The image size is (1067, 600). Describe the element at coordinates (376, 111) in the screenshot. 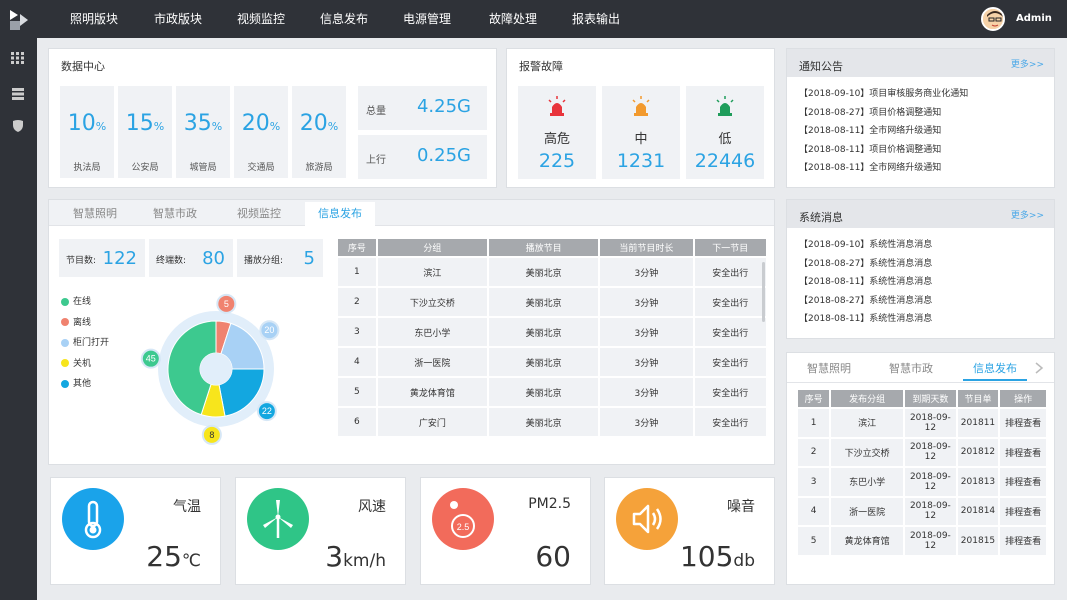

I see `total-label: 总量` at that location.